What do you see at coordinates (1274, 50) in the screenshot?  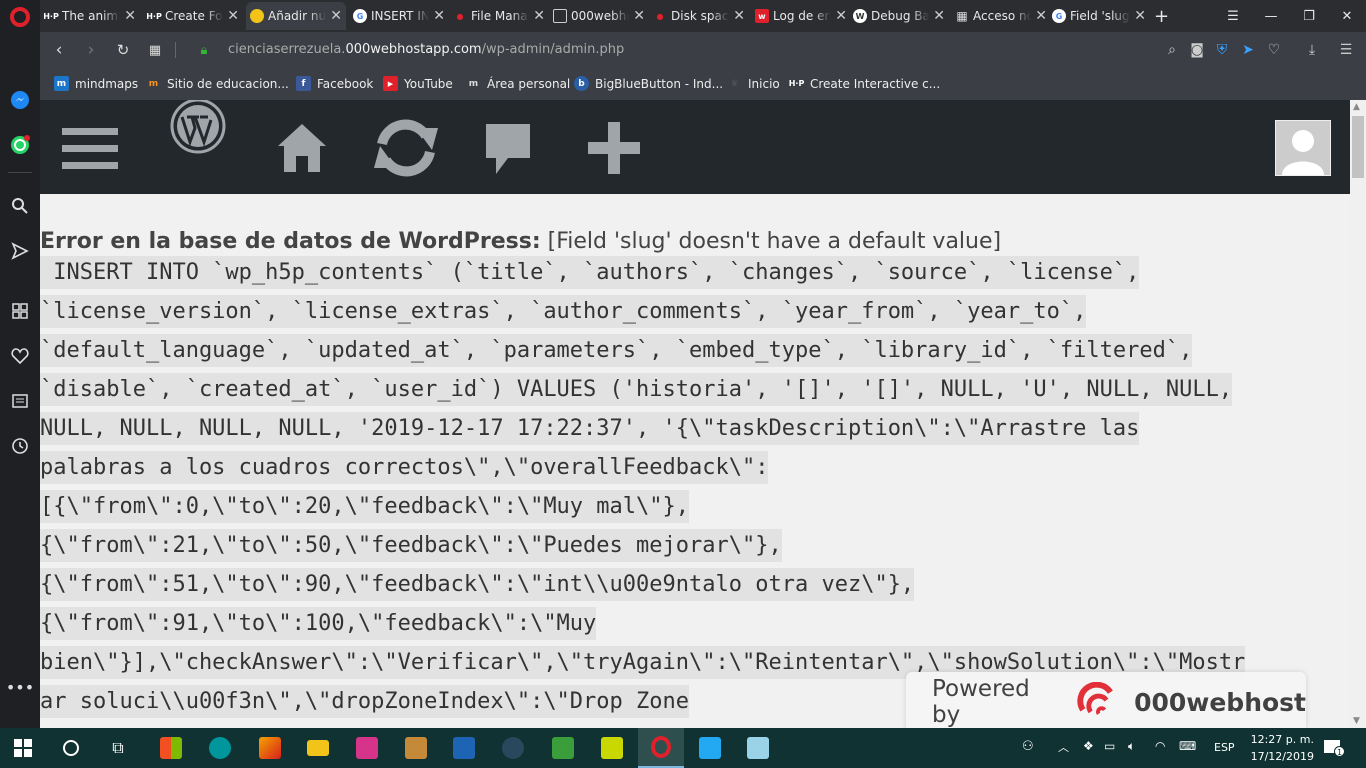 I see `heart-icon: ♡` at bounding box center [1274, 50].